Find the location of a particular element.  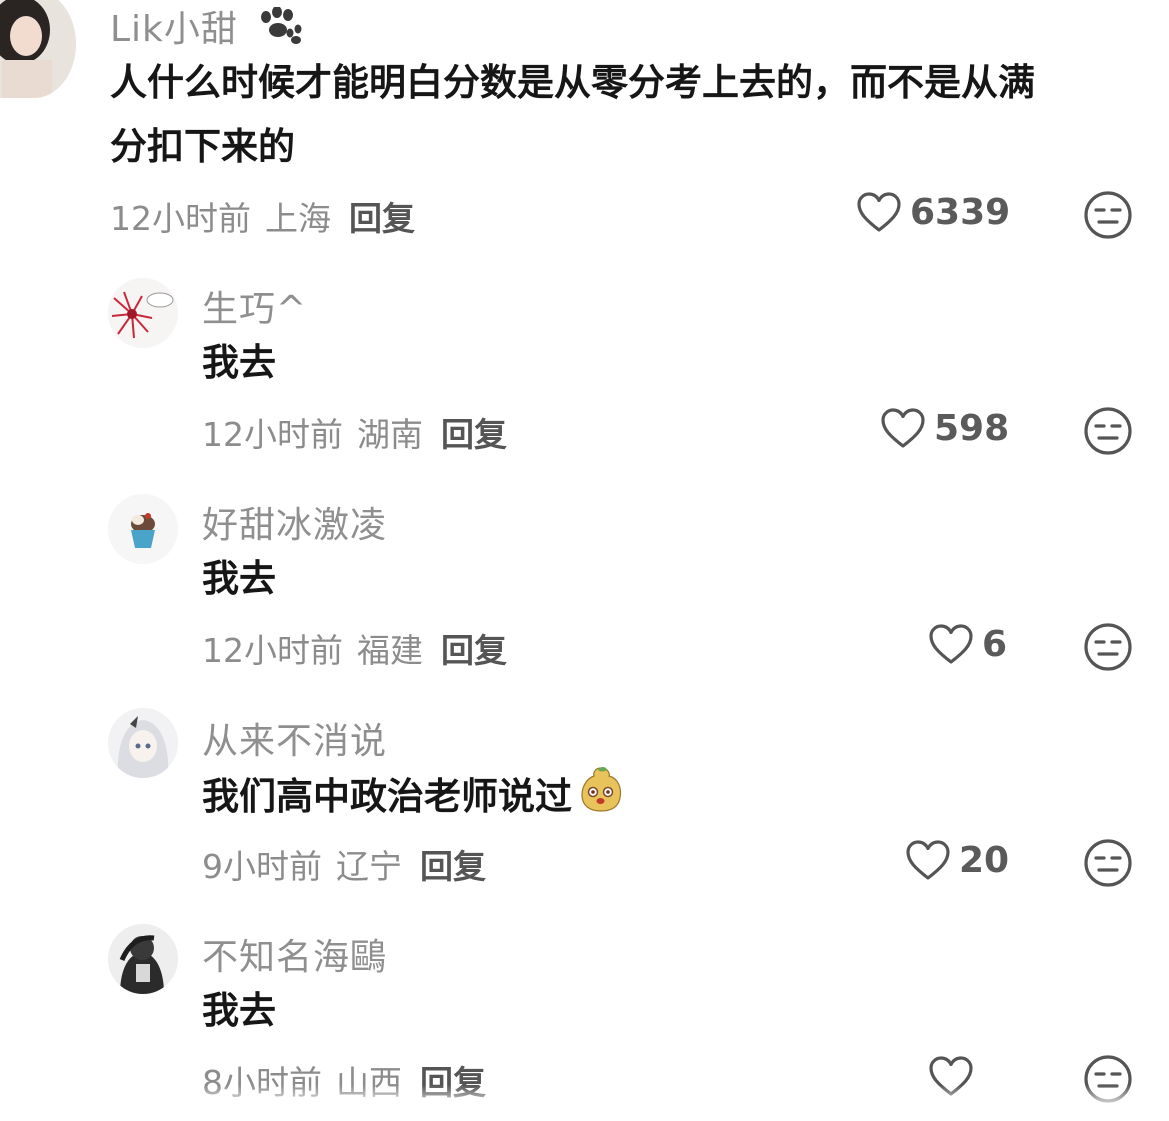

potato-face-emoji is located at coordinates (601, 798).